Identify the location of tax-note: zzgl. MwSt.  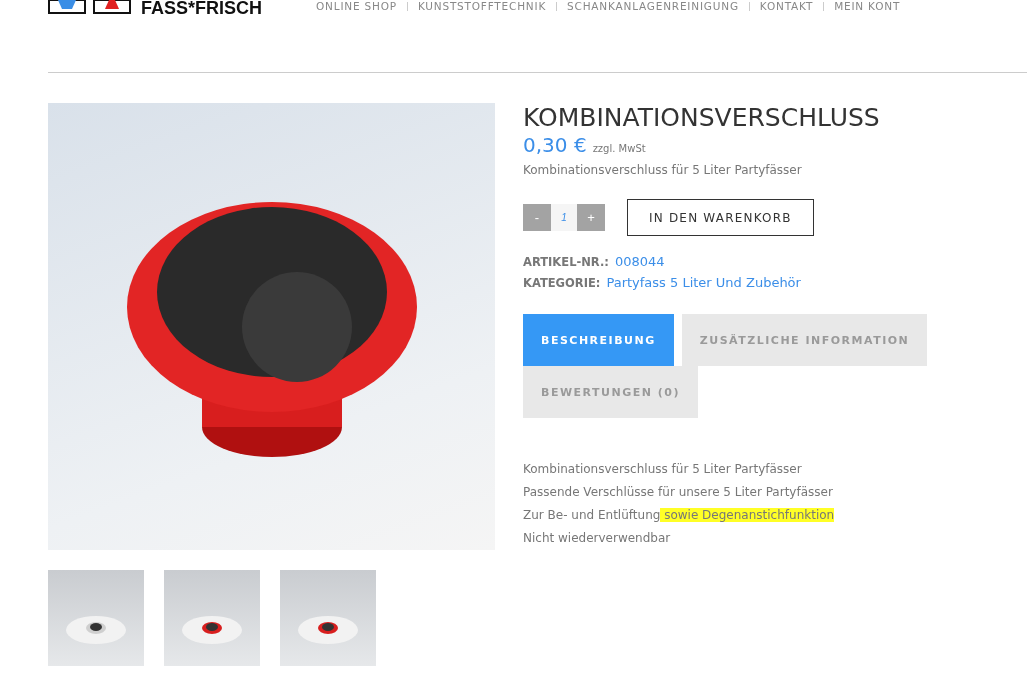
(619, 148).